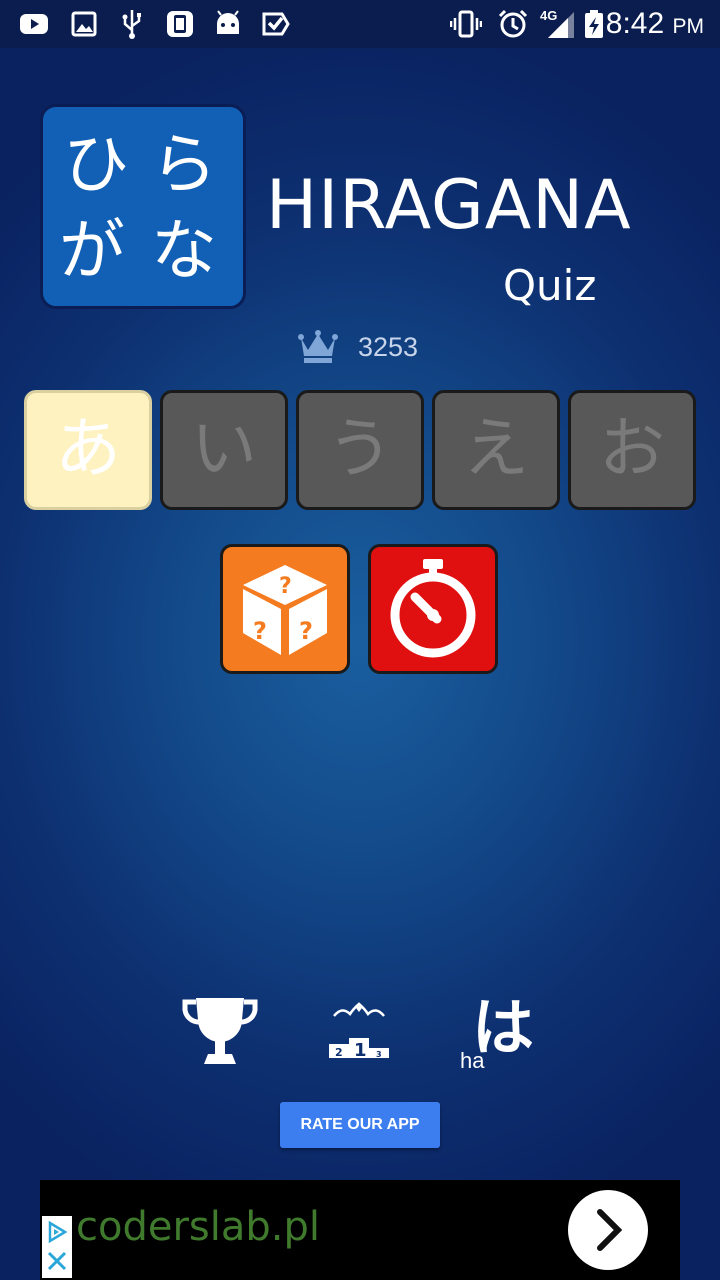 This screenshot has height=1280, width=720. Describe the element at coordinates (635, 23) in the screenshot. I see `clock-time: 8:42` at that location.